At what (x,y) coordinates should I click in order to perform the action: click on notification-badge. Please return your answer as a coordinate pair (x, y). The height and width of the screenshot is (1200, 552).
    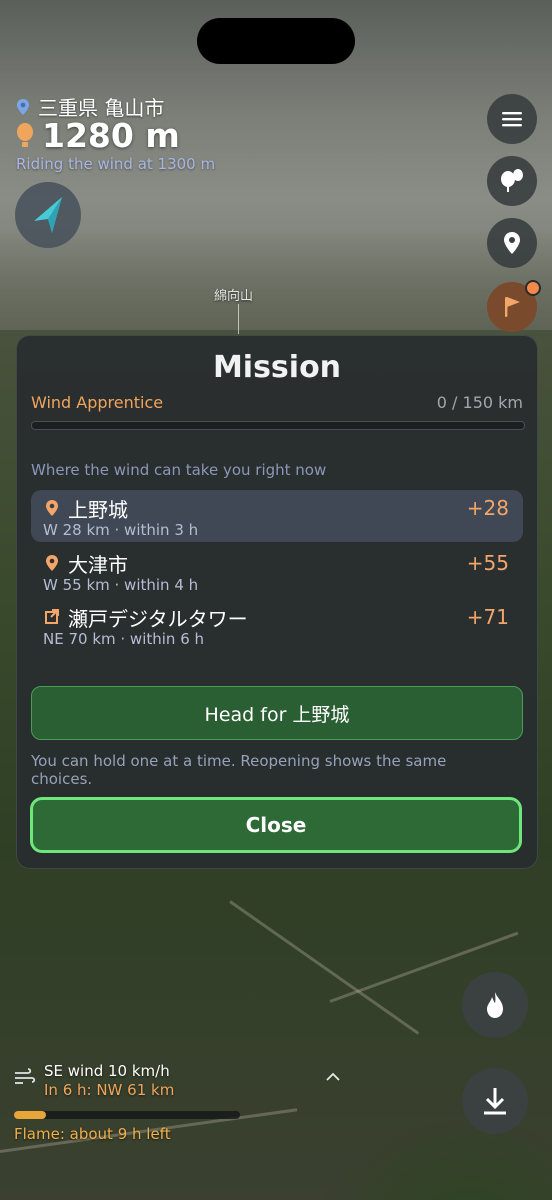
    Looking at the image, I should click on (533, 288).